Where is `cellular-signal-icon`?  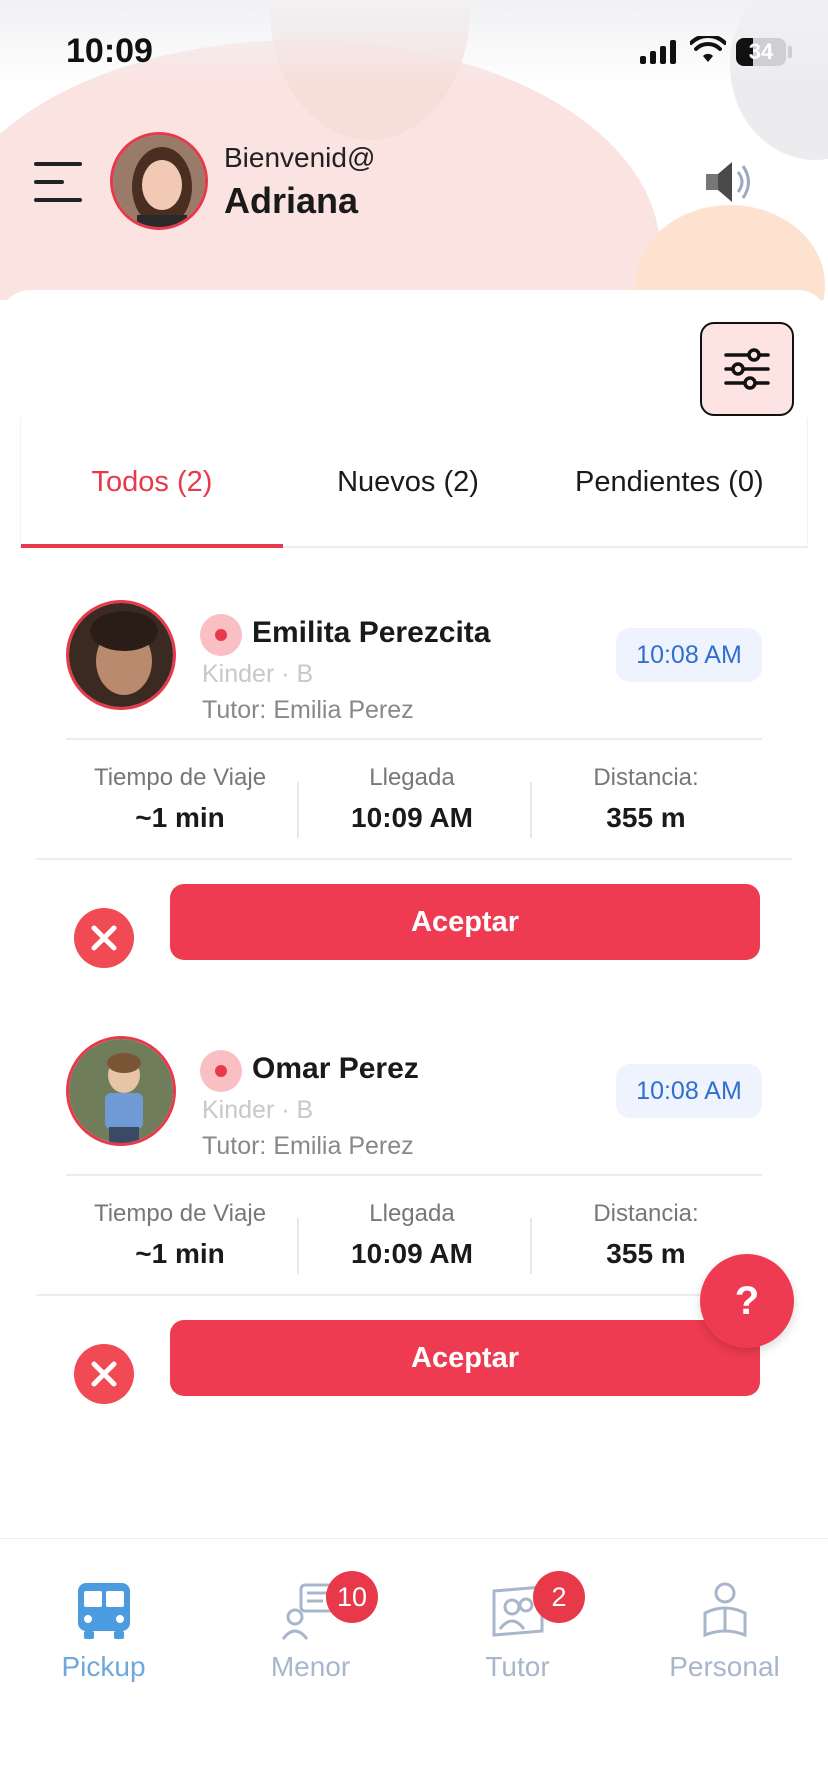
cellular-signal-icon is located at coordinates (658, 52).